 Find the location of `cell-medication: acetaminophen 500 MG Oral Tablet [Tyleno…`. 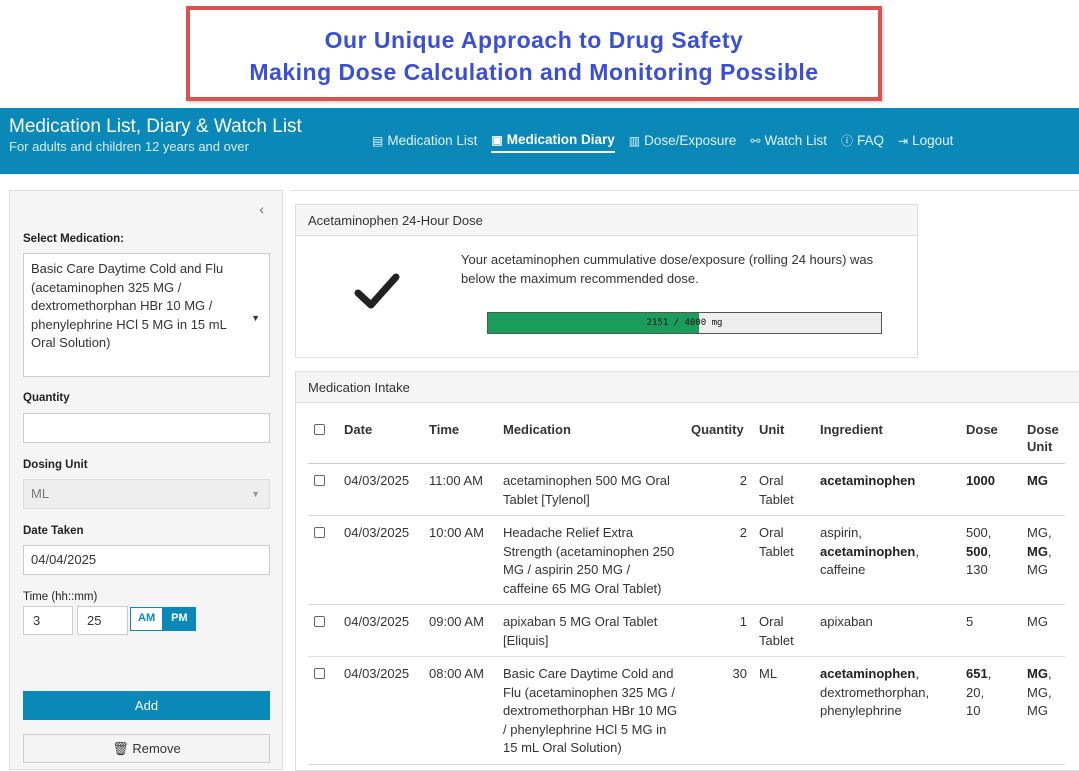

cell-medication: acetaminophen 500 MG Oral Tablet [Tyleno… is located at coordinates (591, 489).